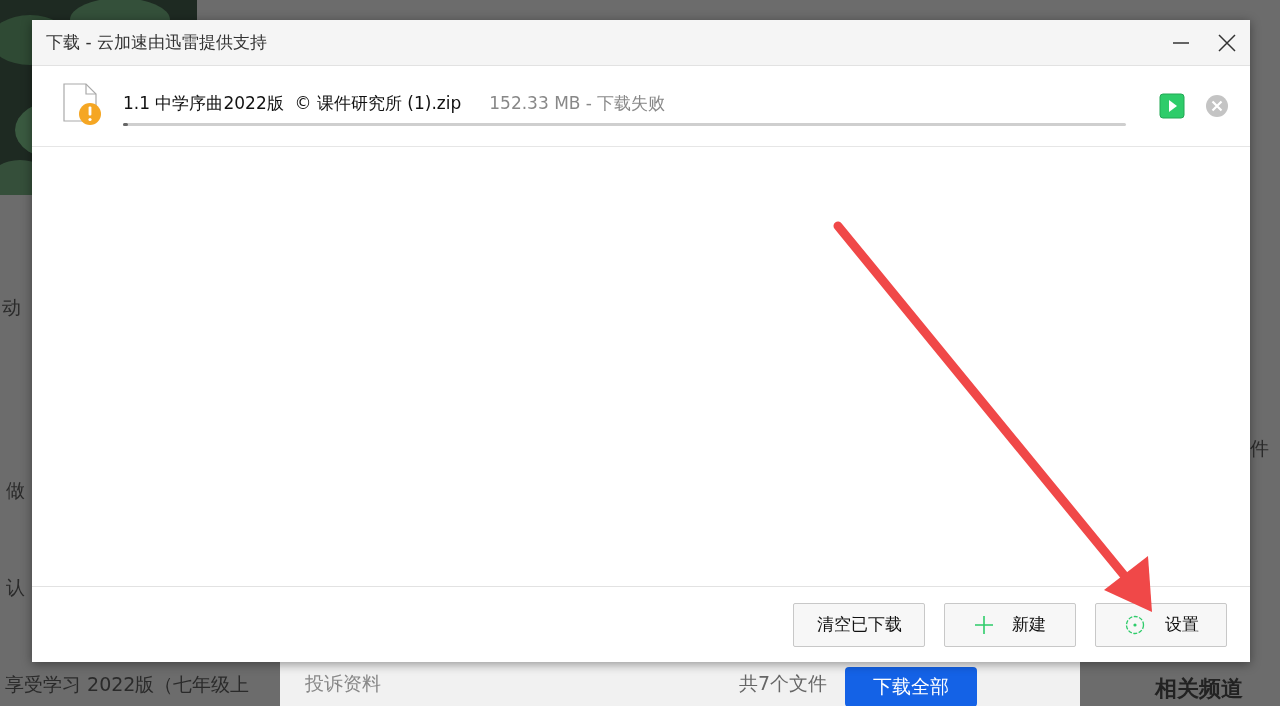 The image size is (1280, 706). I want to click on file-name: 1.1 中学序曲2022版 © 课件研究所 (1).zip, so click(292, 103).